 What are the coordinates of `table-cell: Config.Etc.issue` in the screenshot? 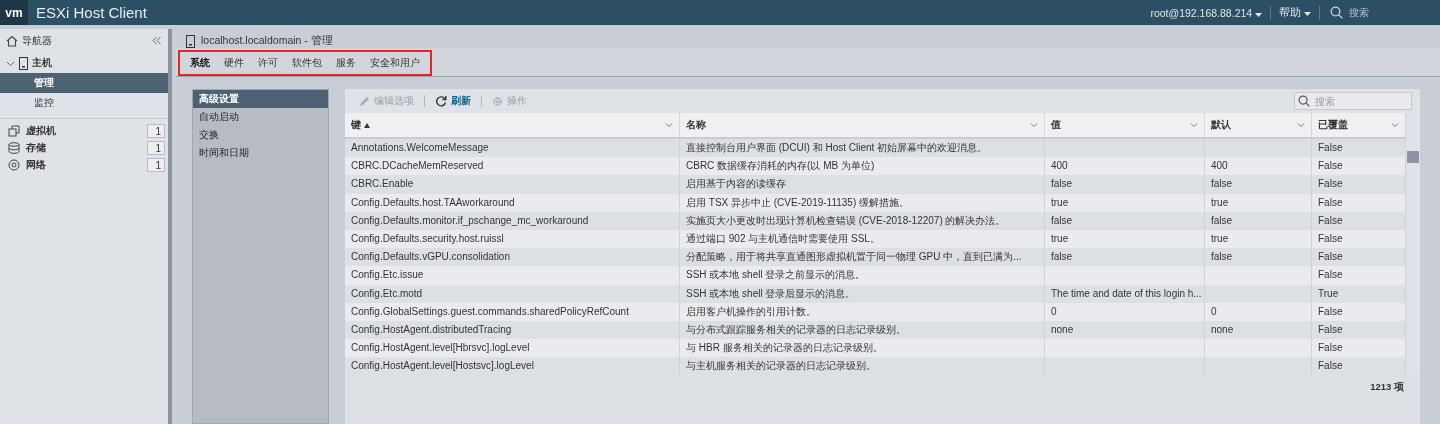 It's located at (512, 275).